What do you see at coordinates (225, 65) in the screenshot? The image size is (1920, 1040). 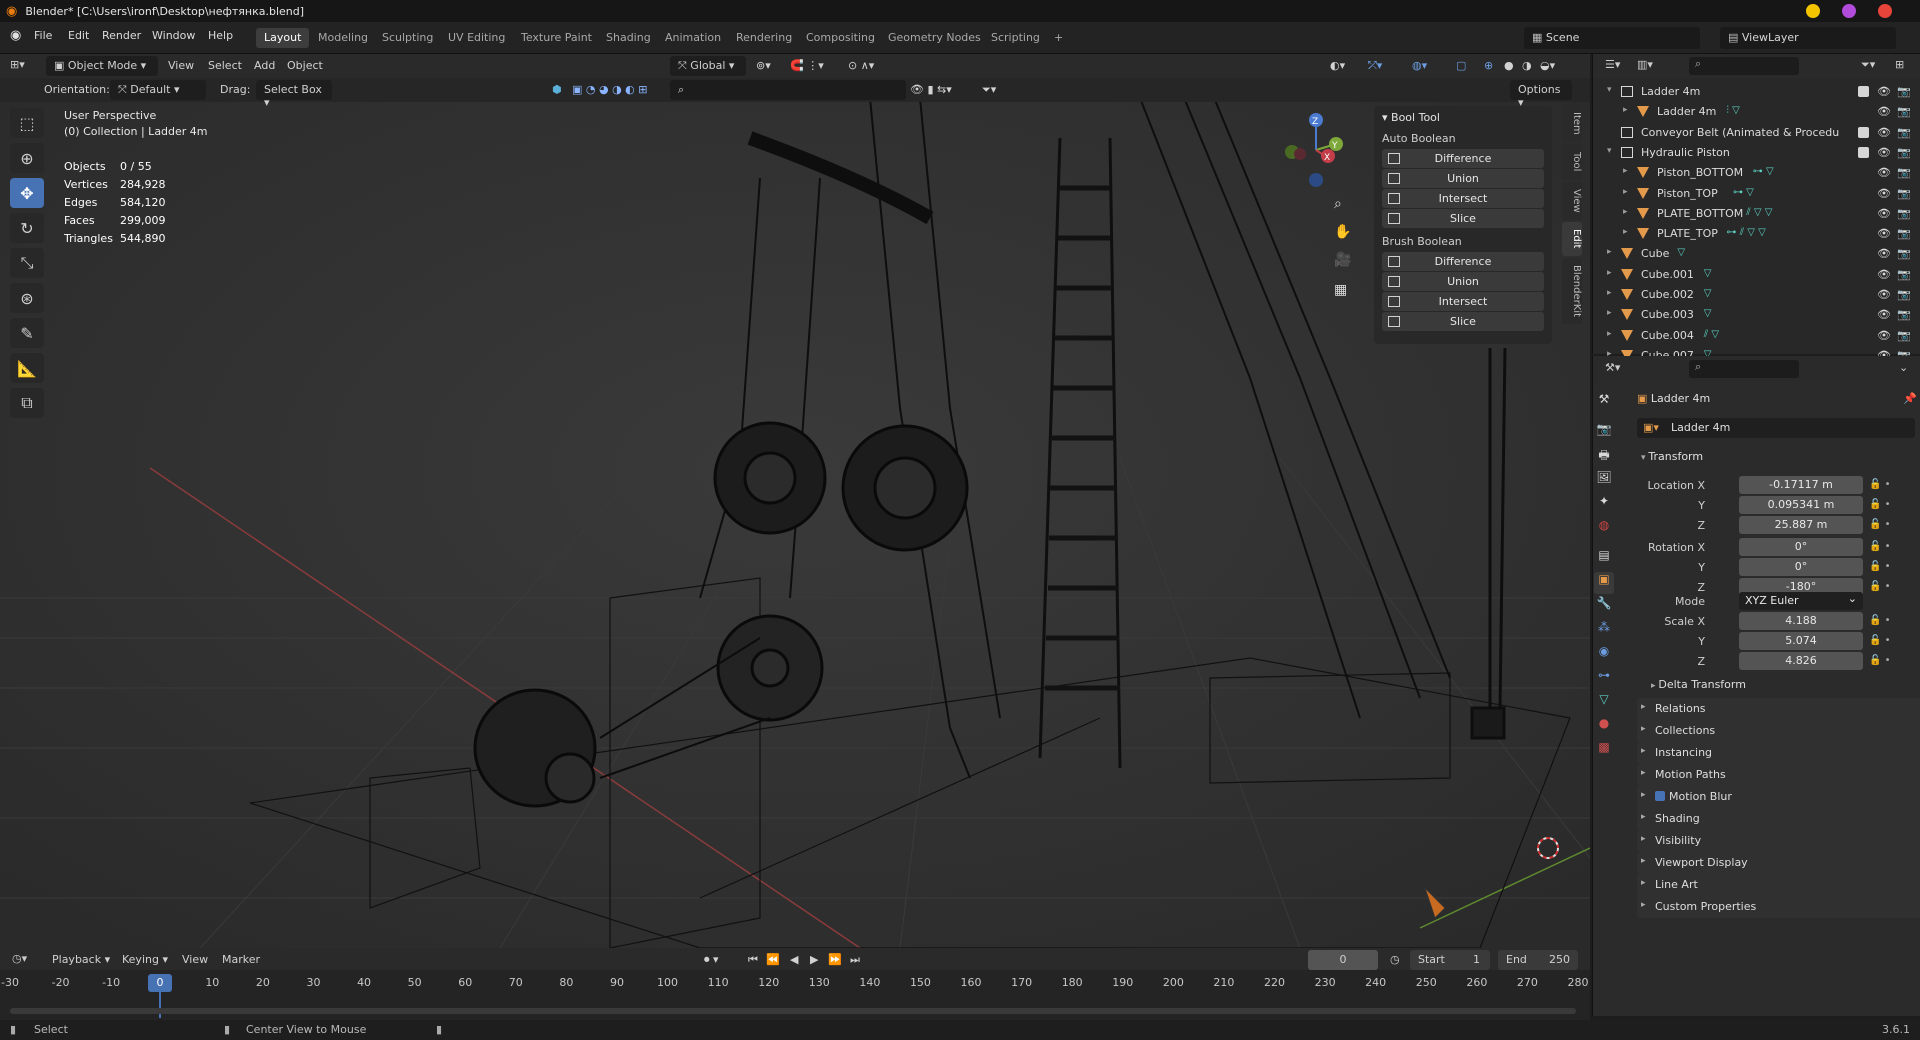 I see `menu-select: Select` at bounding box center [225, 65].